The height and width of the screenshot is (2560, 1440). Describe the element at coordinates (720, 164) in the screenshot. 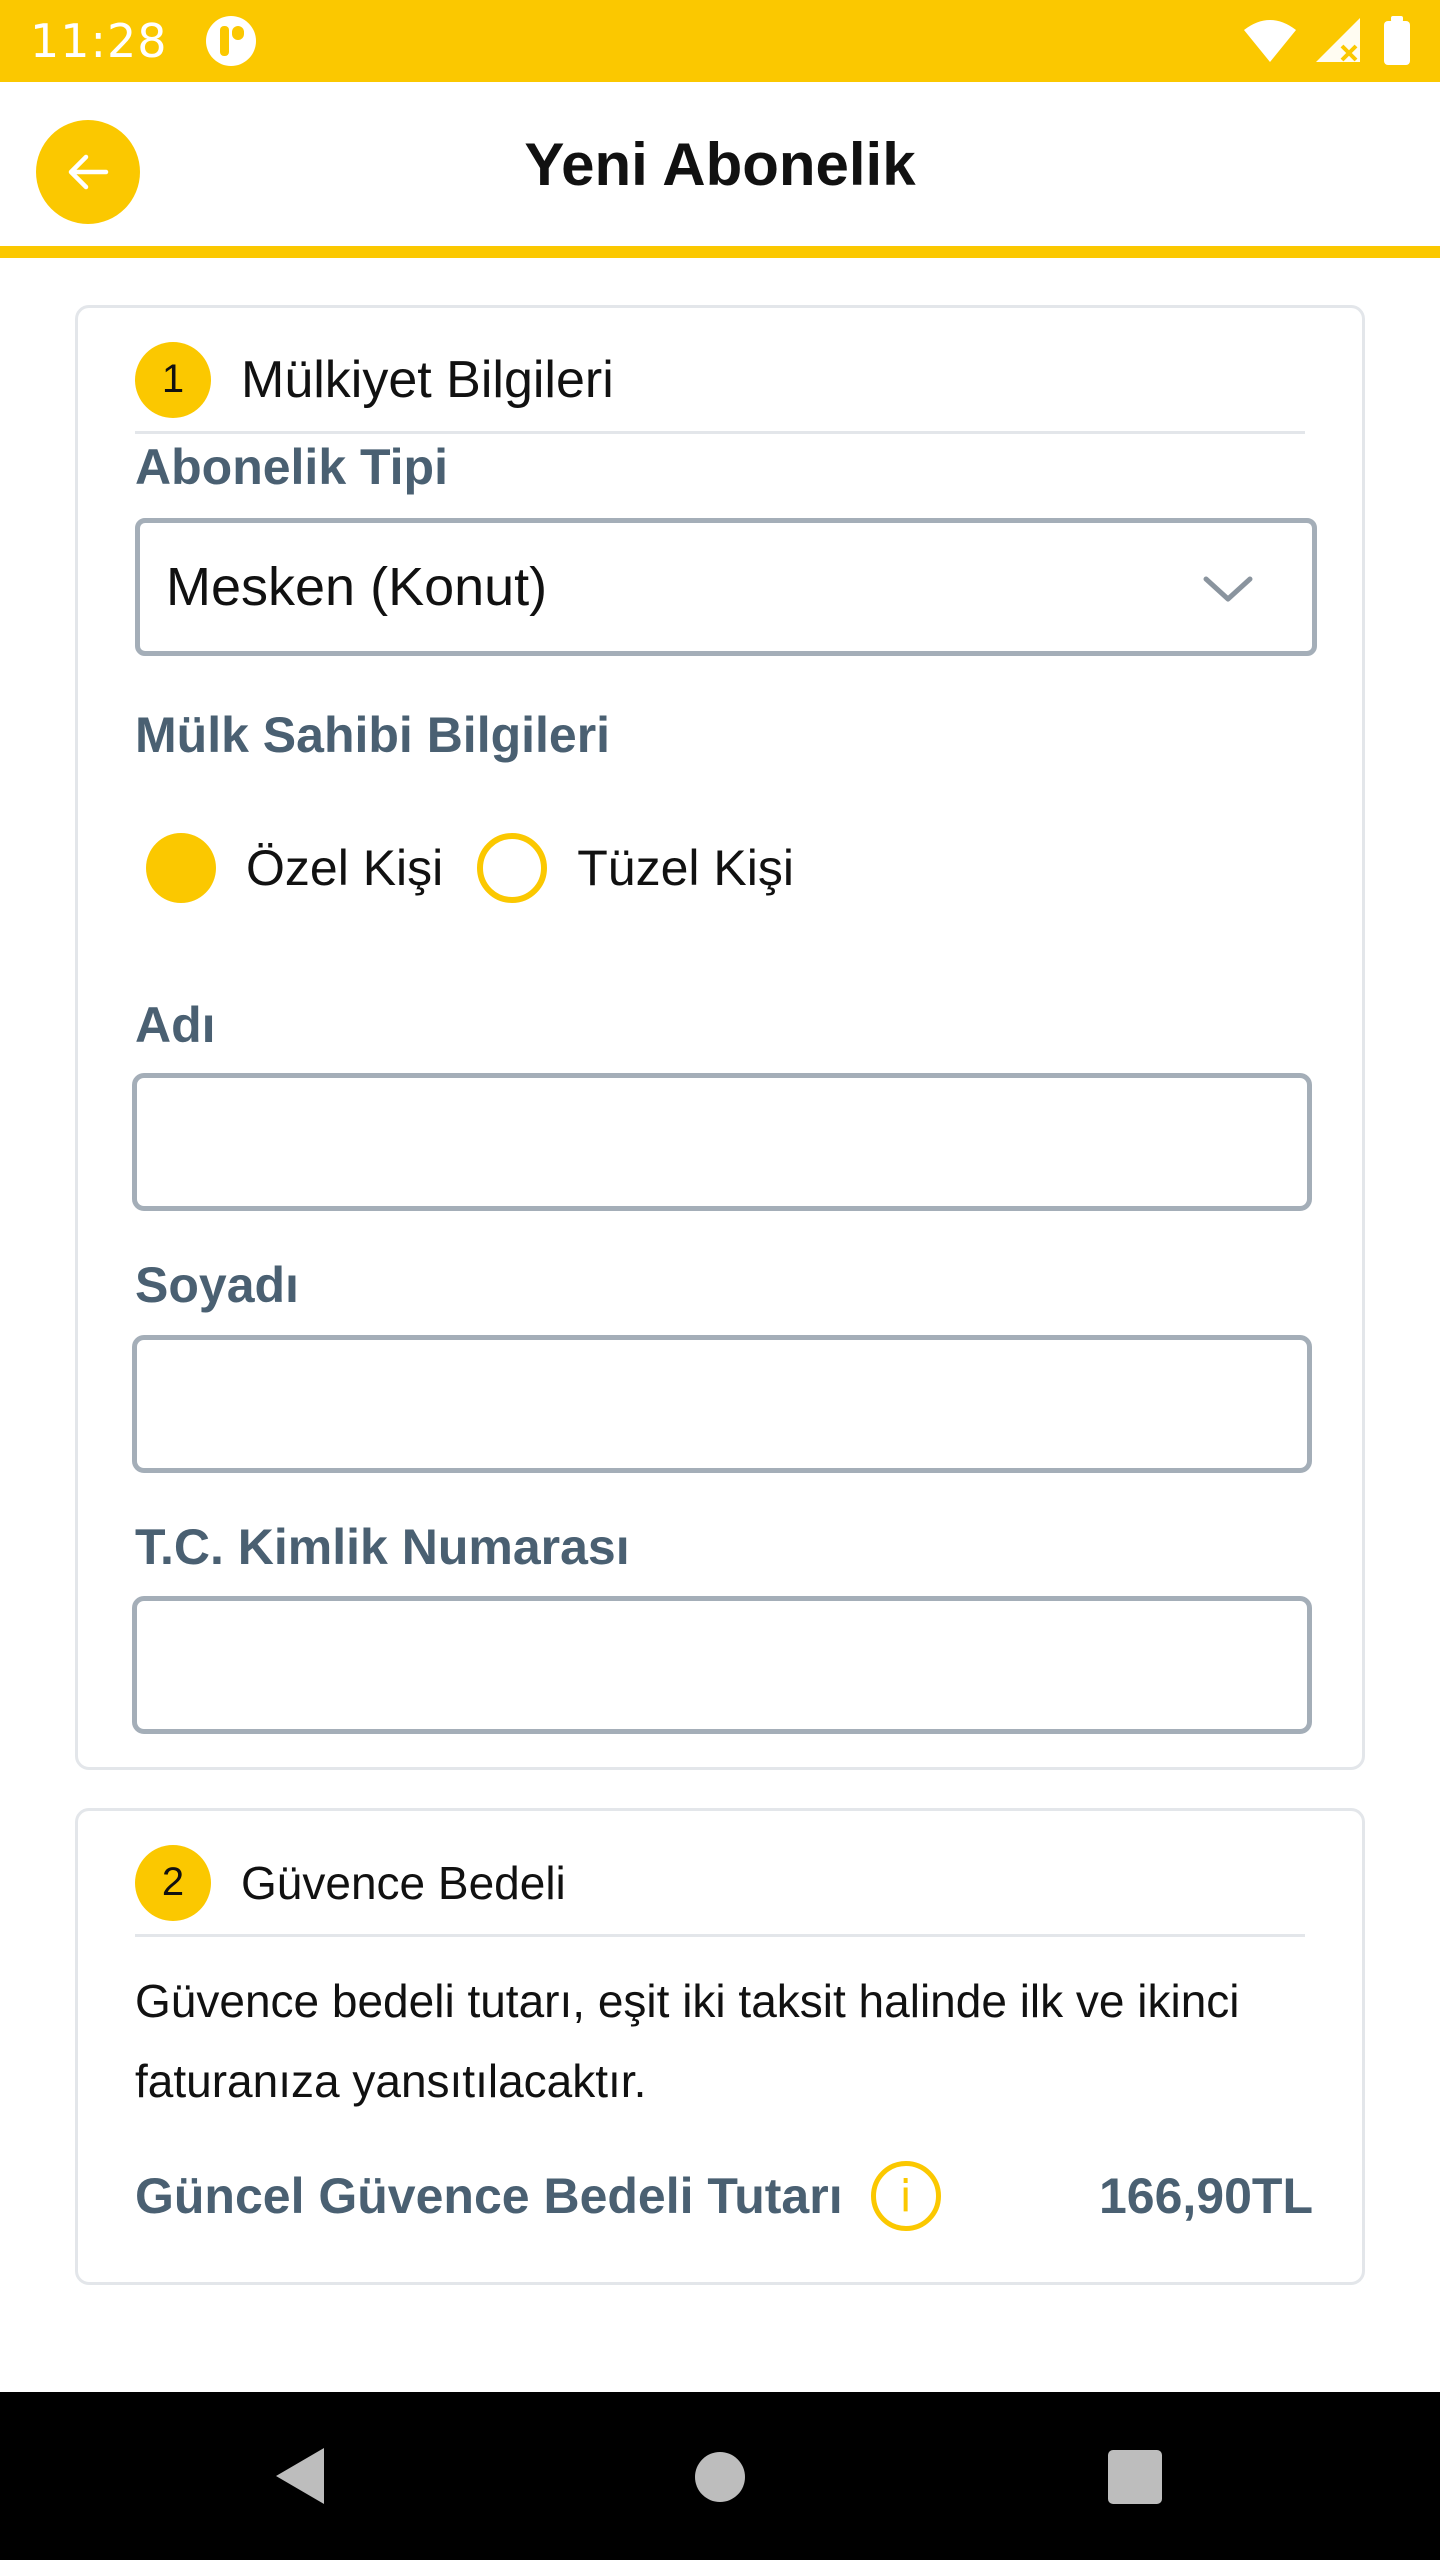

I see `page-title: Yeni Abonelik` at that location.